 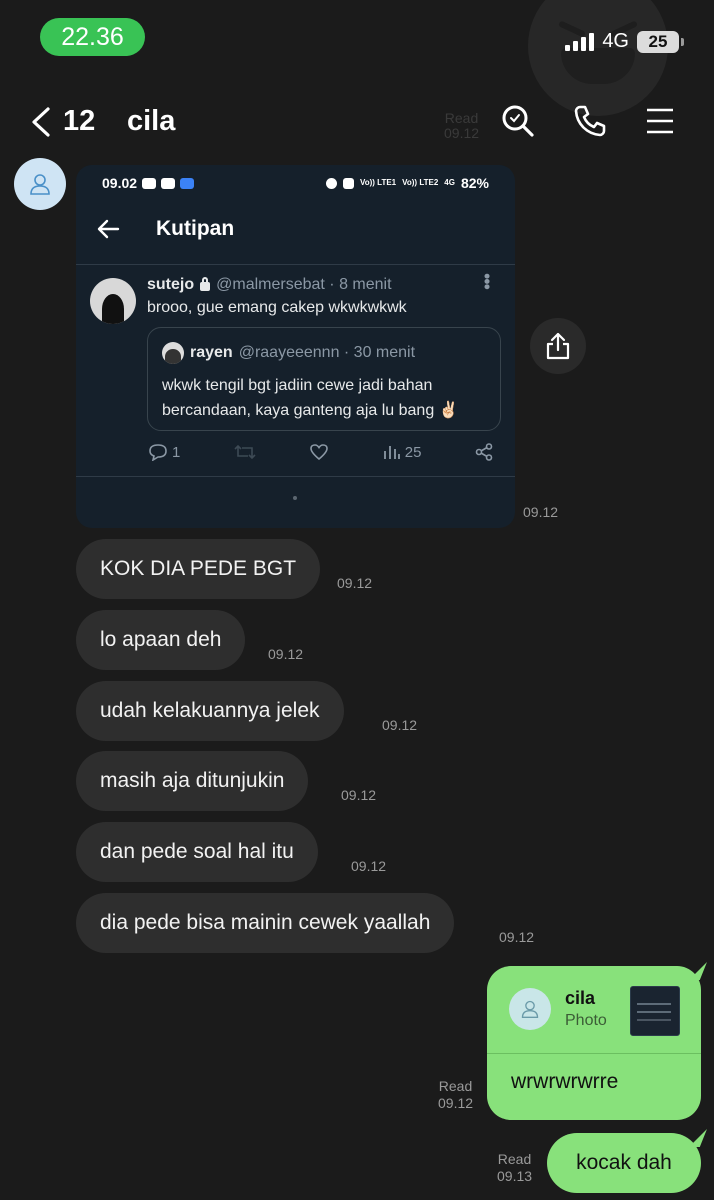 I want to click on screenshot-page-title: Kutipan, so click(x=195, y=228).